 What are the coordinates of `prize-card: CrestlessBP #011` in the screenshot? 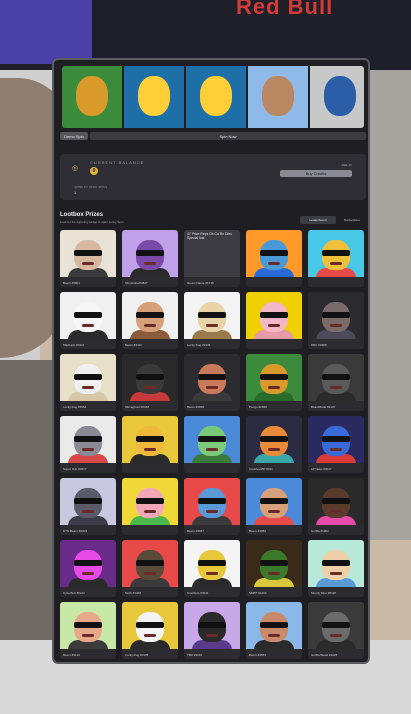 It's located at (274, 444).